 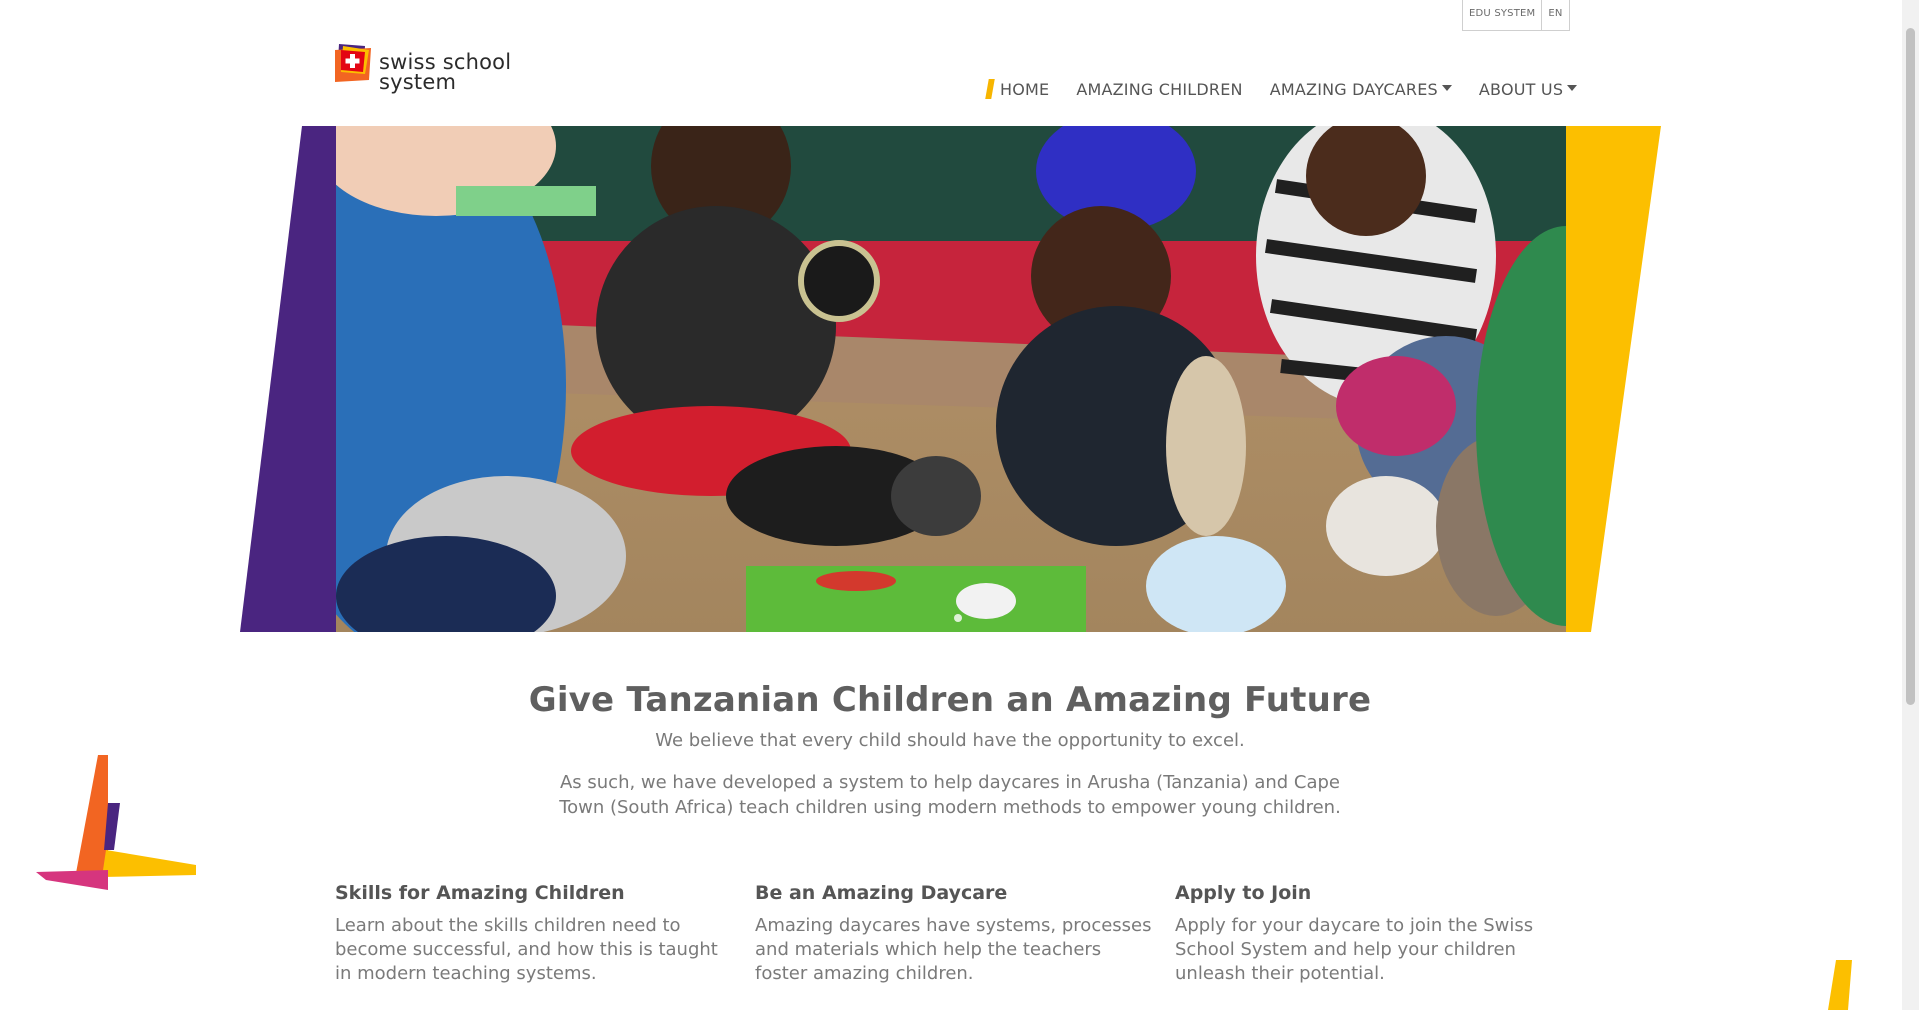 I want to click on scrollbar-thumb, so click(x=1910, y=366).